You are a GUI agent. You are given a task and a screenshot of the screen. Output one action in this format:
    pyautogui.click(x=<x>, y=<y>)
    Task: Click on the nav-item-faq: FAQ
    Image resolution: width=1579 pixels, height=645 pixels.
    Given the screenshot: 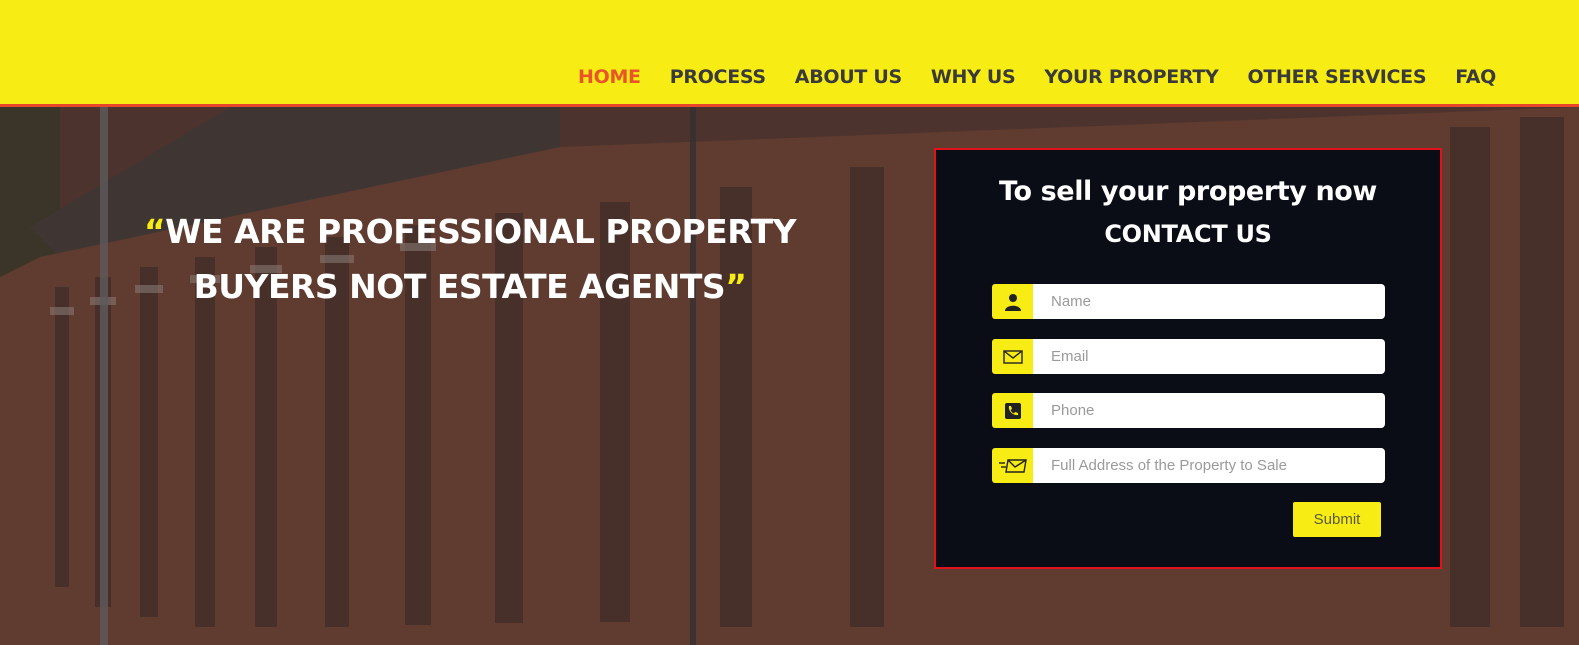 What is the action you would take?
    pyautogui.click(x=1475, y=77)
    